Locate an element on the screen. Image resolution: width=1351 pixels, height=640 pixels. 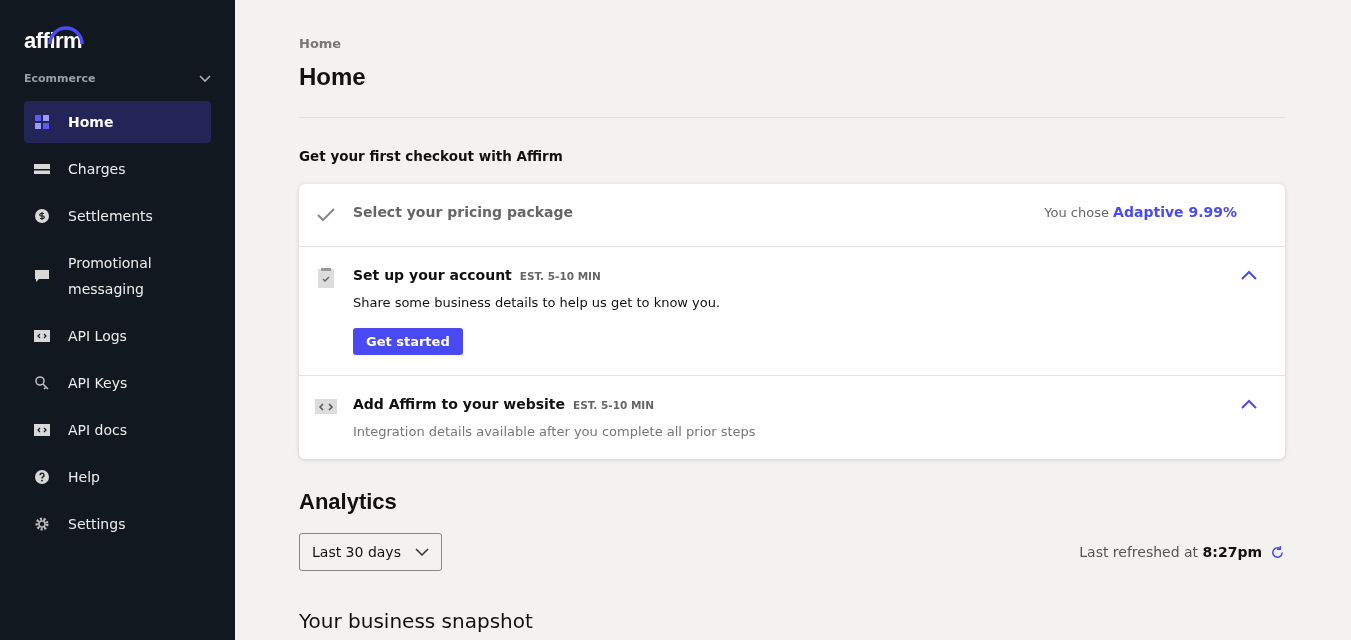
account-dropdown: Ecommerce is located at coordinates (117, 78).